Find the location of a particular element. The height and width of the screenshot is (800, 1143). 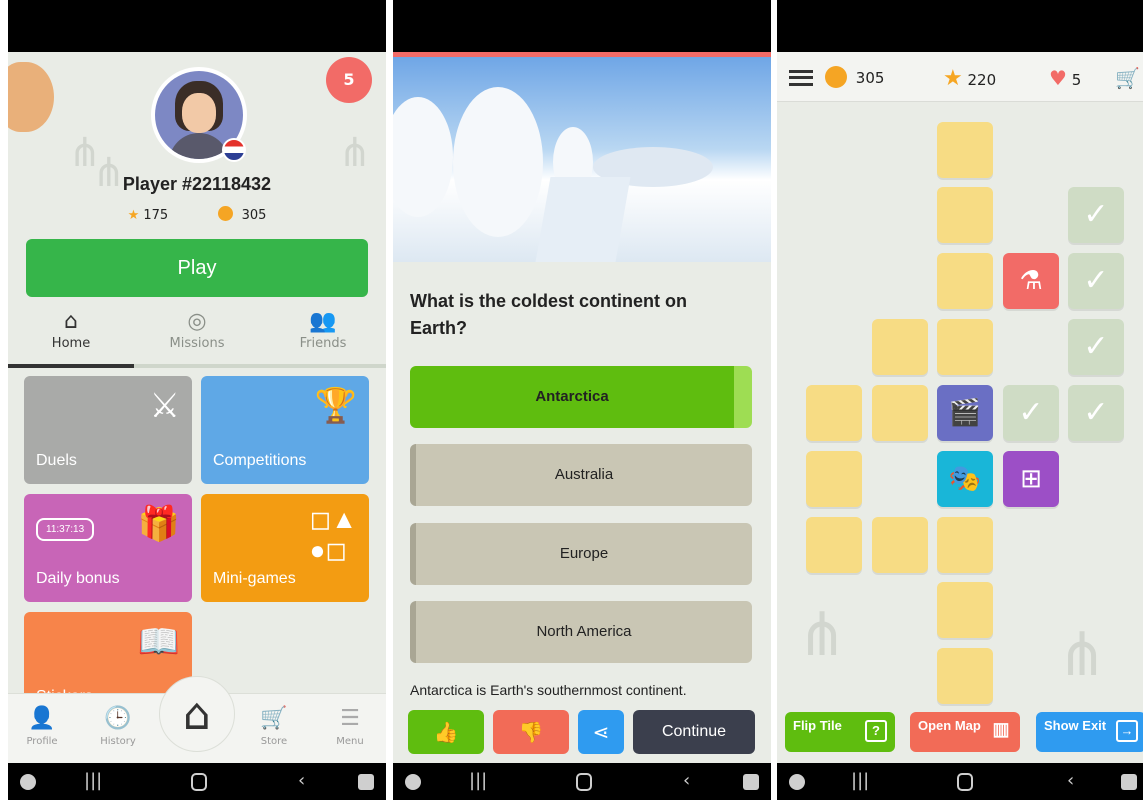

tab-friends: 👥 Friends is located at coordinates (323, 329).